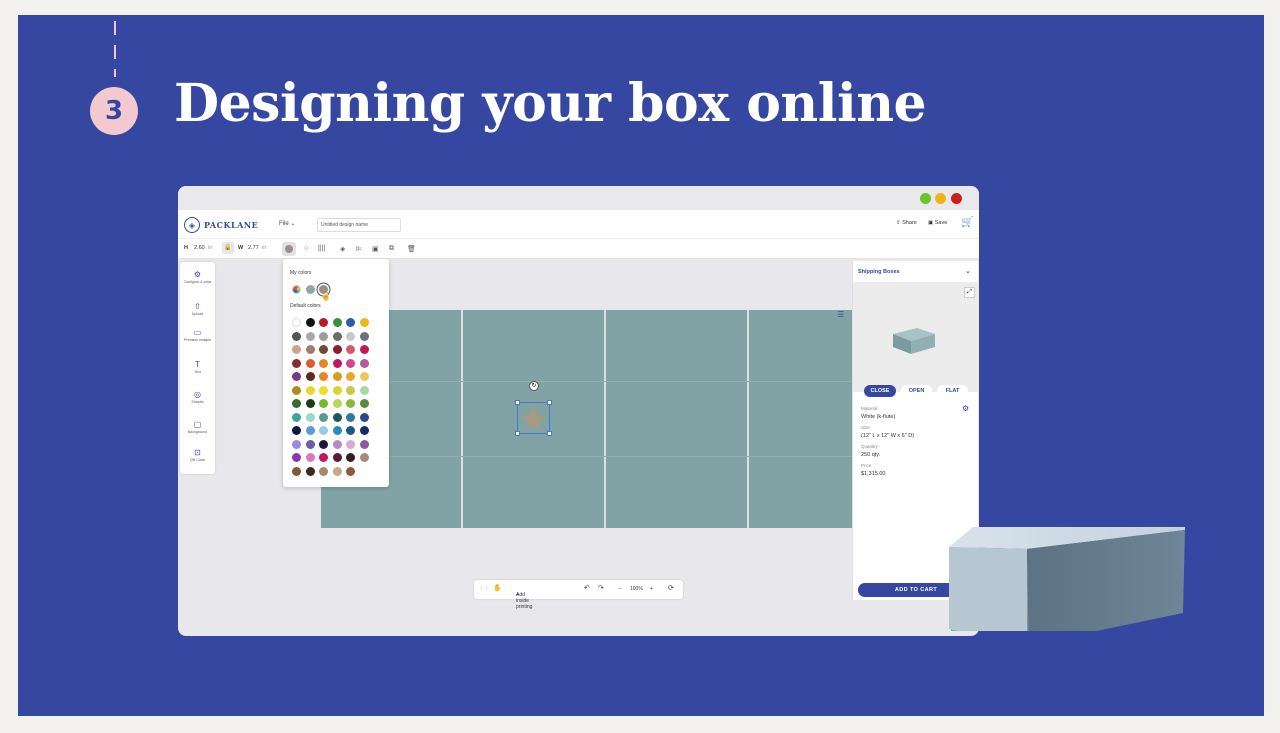 This screenshot has width=1280, height=733. What do you see at coordinates (651, 589) in the screenshot?
I see `zoom-in-icon: +` at bounding box center [651, 589].